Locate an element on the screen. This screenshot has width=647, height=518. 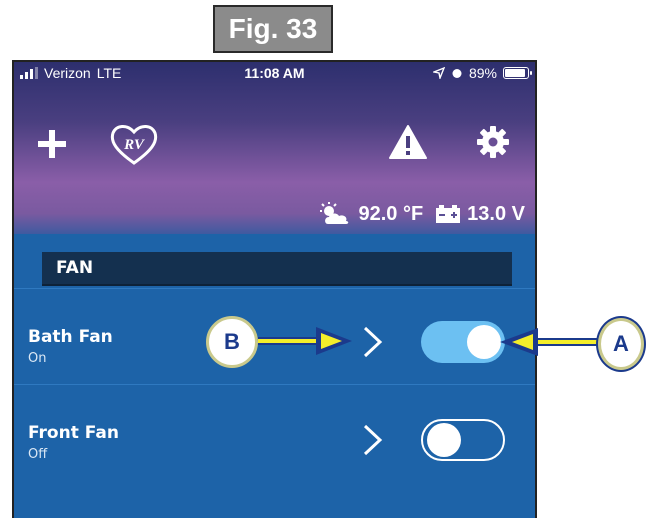
environment-readouts: 92.0 °F 13.0 V is located at coordinates (421, 214).